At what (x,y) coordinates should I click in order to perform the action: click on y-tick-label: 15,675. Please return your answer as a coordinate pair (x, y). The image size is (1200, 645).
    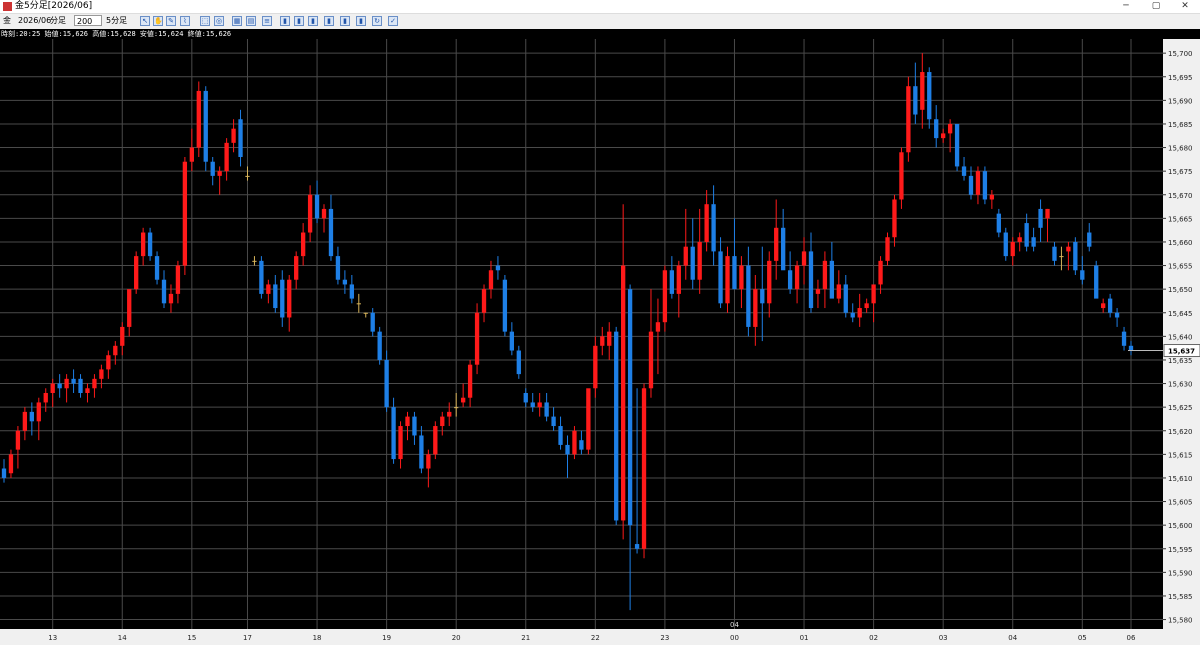
    Looking at the image, I should click on (1180, 172).